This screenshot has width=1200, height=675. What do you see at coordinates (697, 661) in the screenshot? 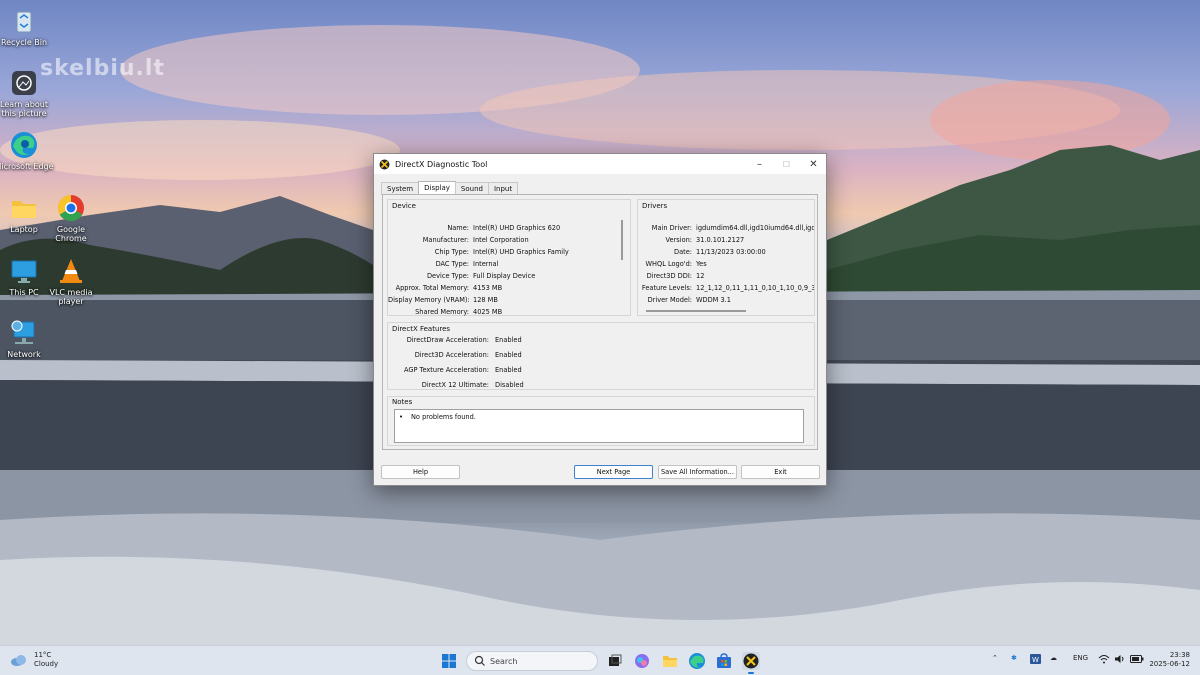
I see `edge-taskbar-button` at bounding box center [697, 661].